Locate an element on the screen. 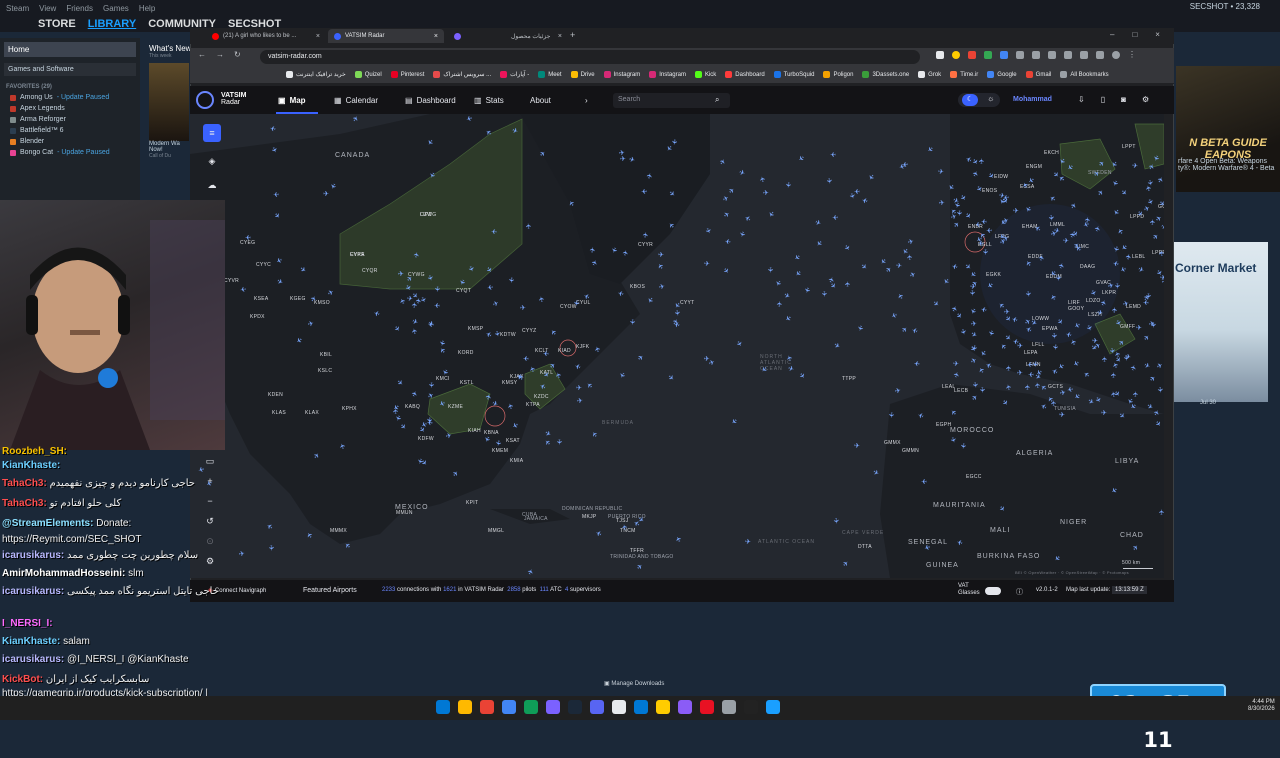 The width and height of the screenshot is (1280, 758). airport-label: KORD is located at coordinates (466, 353).